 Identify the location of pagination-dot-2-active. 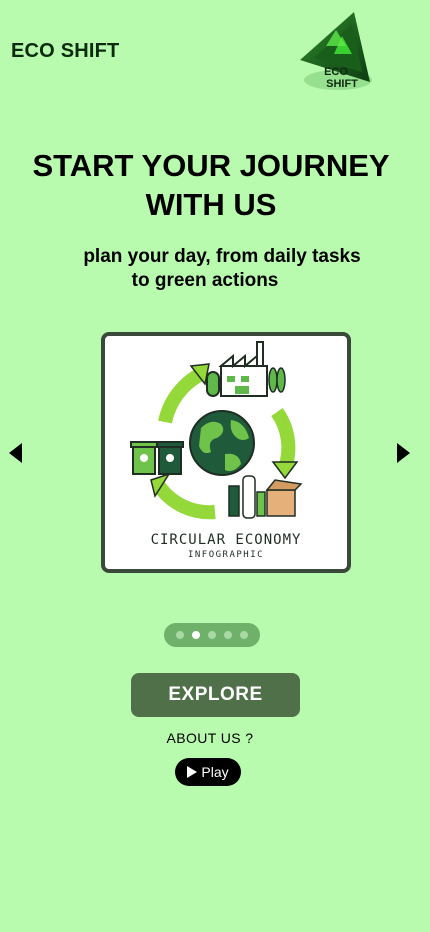
(196, 635).